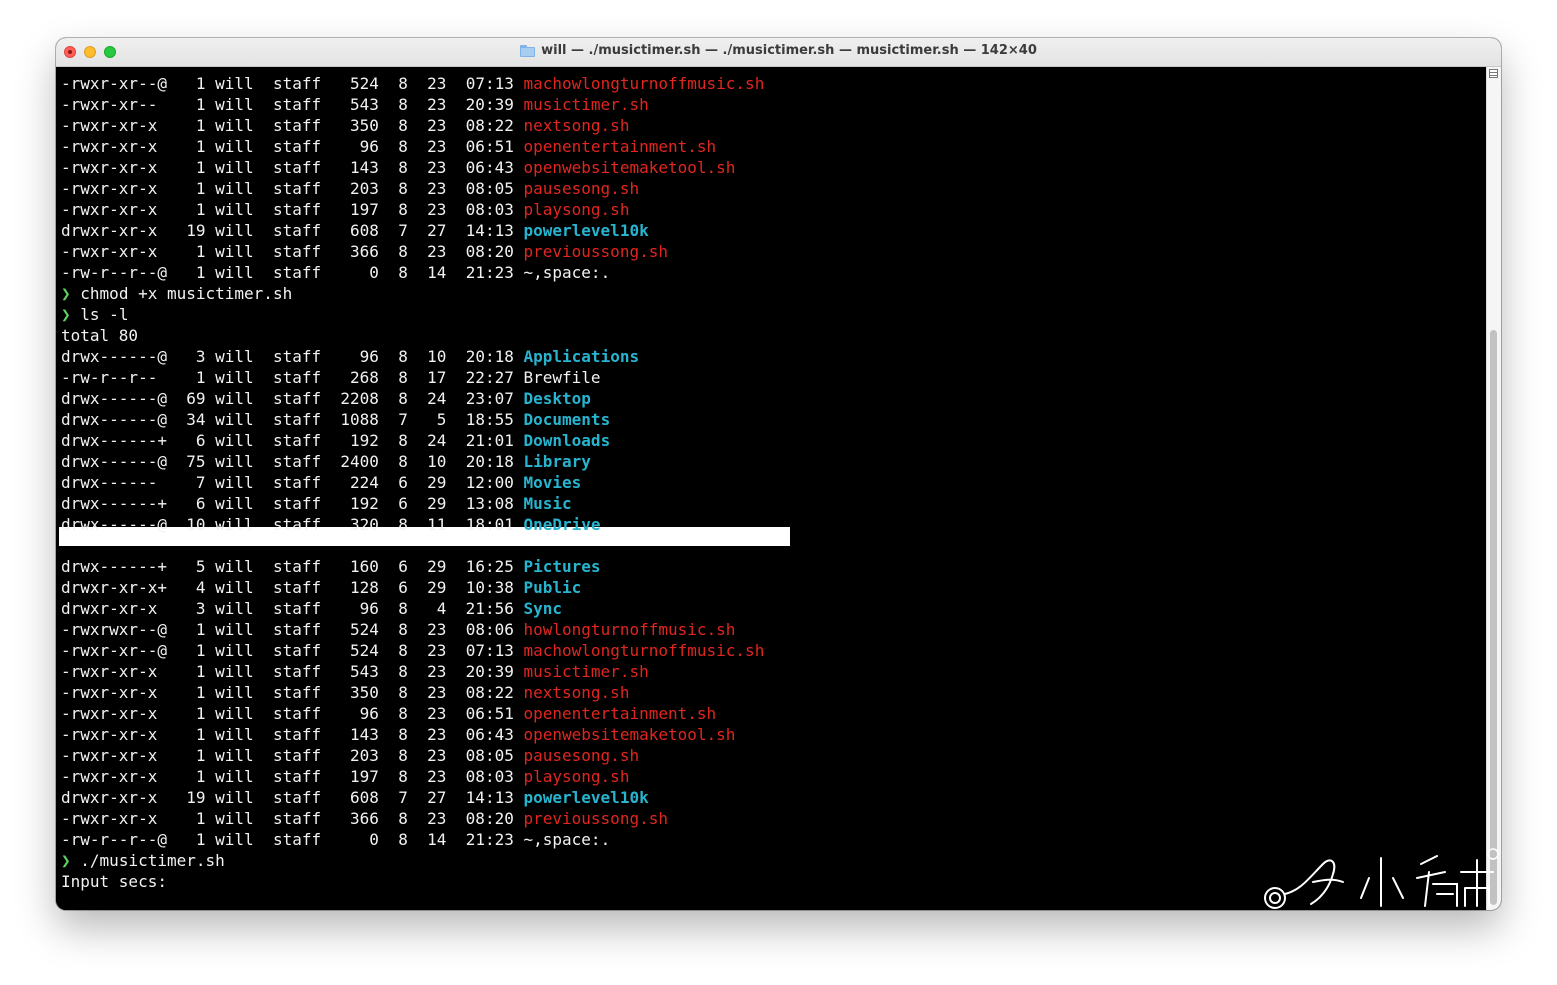 The height and width of the screenshot is (985, 1557). Describe the element at coordinates (403, 482) in the screenshot. I see `month-field: 6` at that location.